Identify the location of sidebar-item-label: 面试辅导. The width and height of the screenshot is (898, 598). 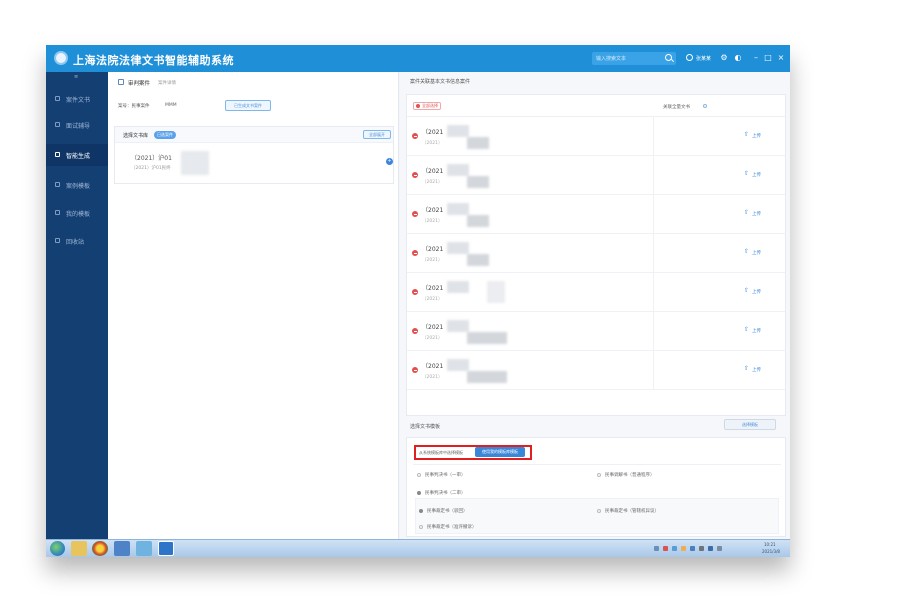
(78, 126).